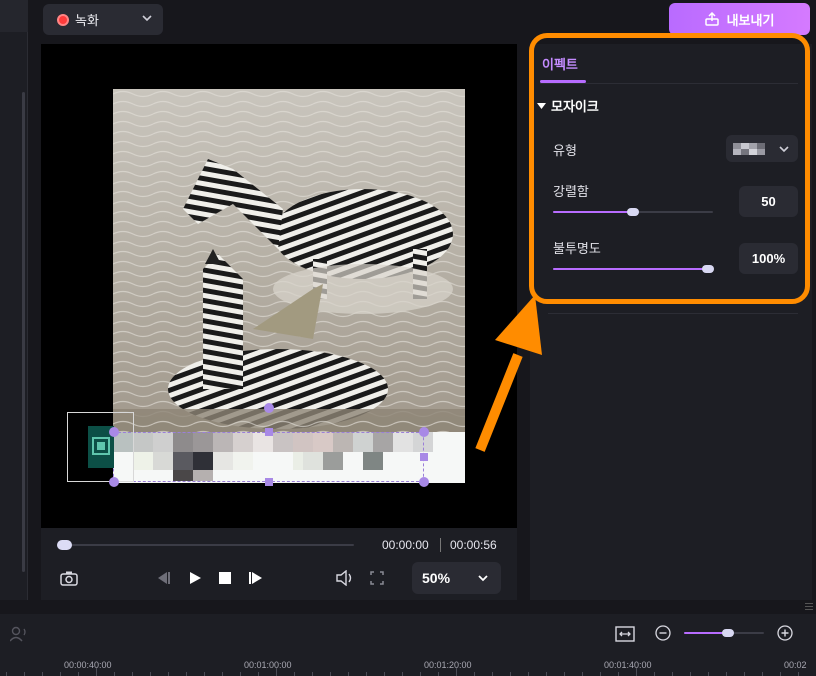  What do you see at coordinates (728, 633) in the screenshot?
I see `timeline-zoom-thumb` at bounding box center [728, 633].